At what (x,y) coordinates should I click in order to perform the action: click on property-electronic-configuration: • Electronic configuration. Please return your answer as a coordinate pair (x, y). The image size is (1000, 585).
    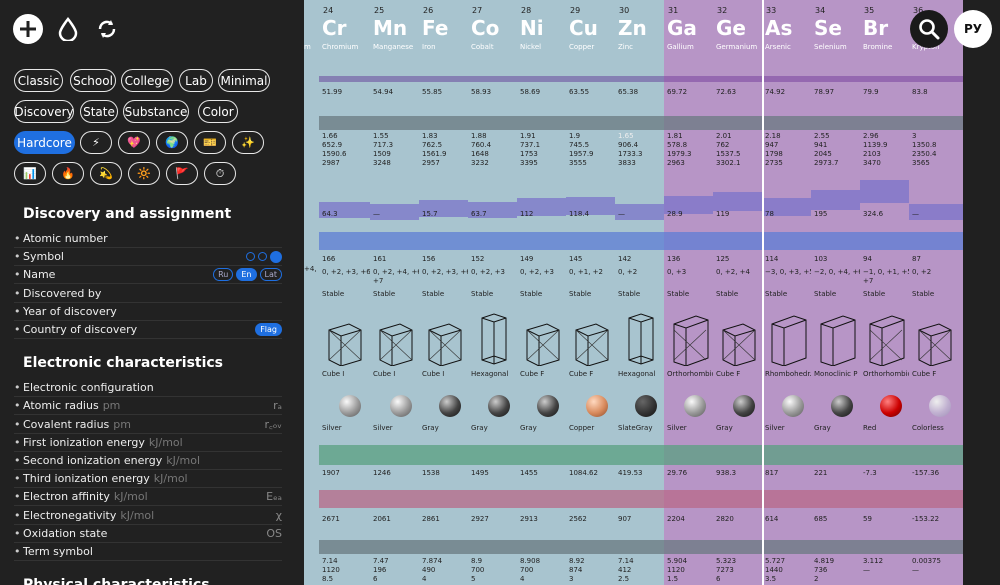
    Looking at the image, I should click on (148, 388).